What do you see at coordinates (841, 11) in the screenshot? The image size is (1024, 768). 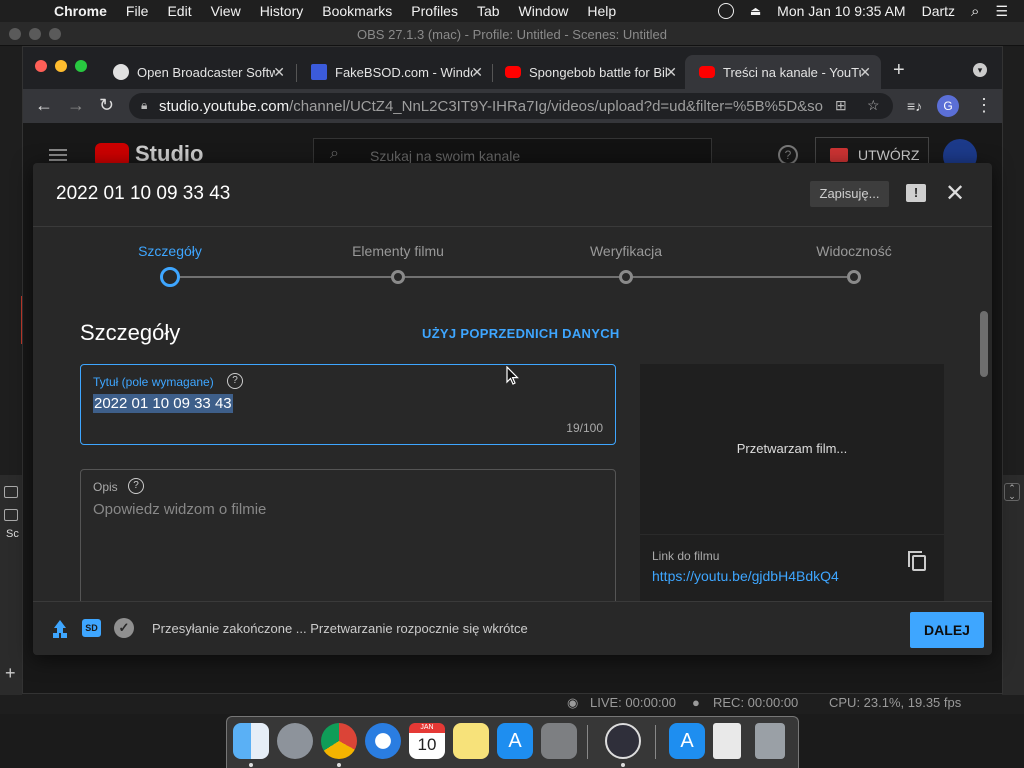 I see `menubar-clock: Mon Jan 10 9:35 AM` at bounding box center [841, 11].